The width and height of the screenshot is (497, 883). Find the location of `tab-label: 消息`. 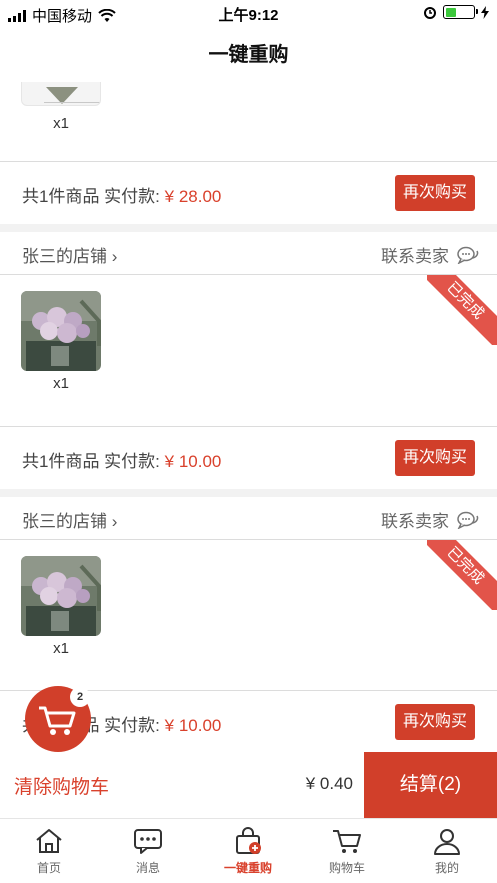

tab-label: 消息 is located at coordinates (147, 868).